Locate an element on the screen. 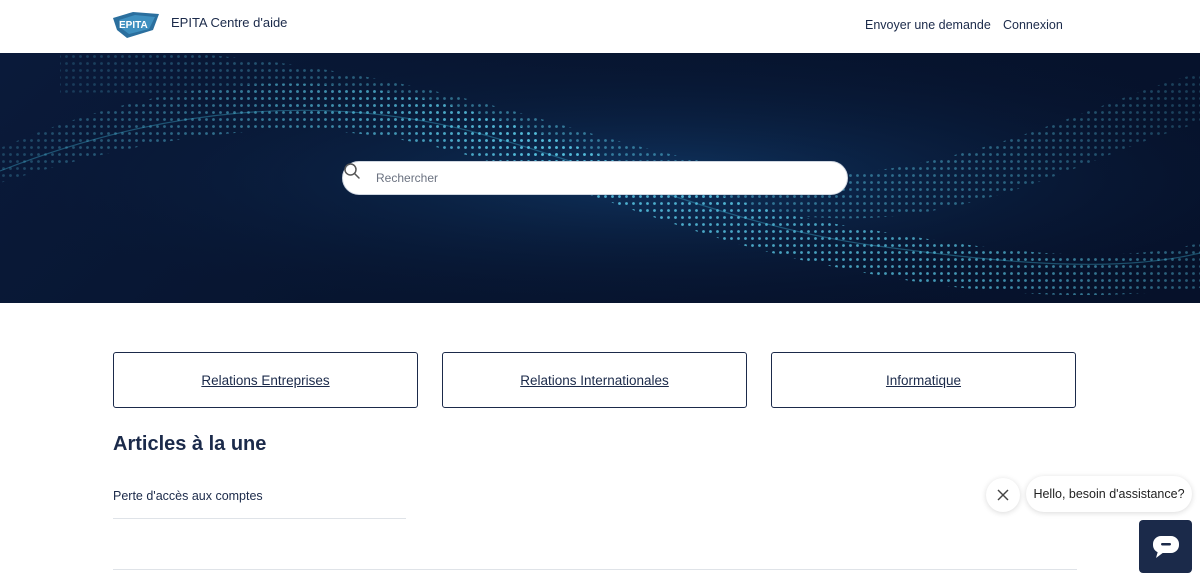 The height and width of the screenshot is (581, 1200). category-label: Relations Internationales is located at coordinates (594, 380).